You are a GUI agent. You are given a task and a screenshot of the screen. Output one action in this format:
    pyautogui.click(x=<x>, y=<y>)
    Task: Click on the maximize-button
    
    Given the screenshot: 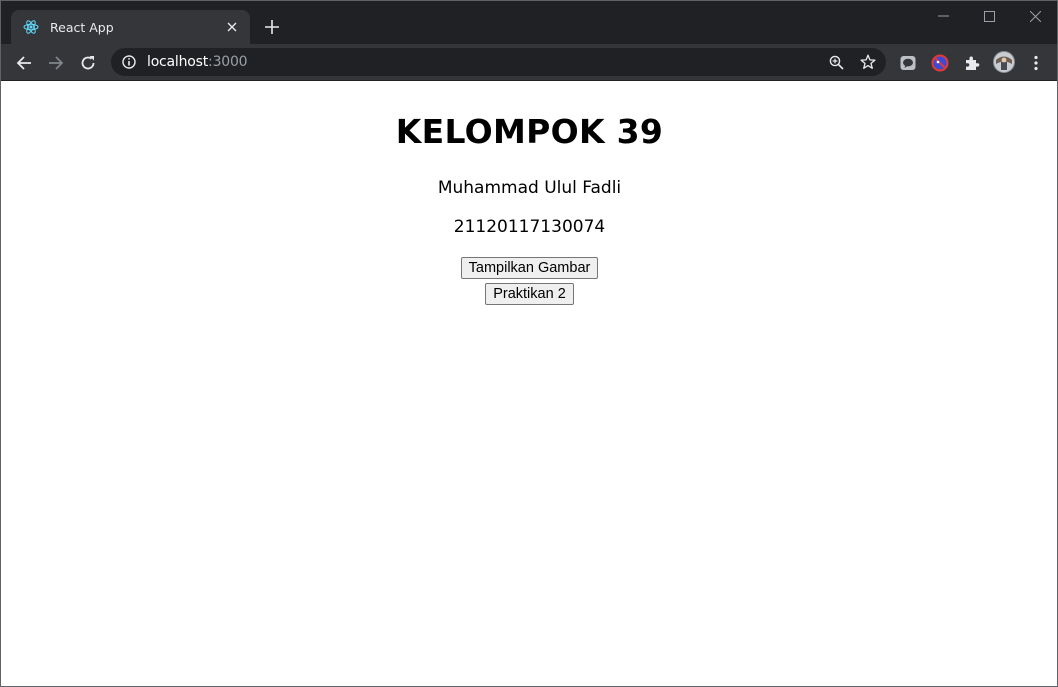 What is the action you would take?
    pyautogui.click(x=989, y=16)
    